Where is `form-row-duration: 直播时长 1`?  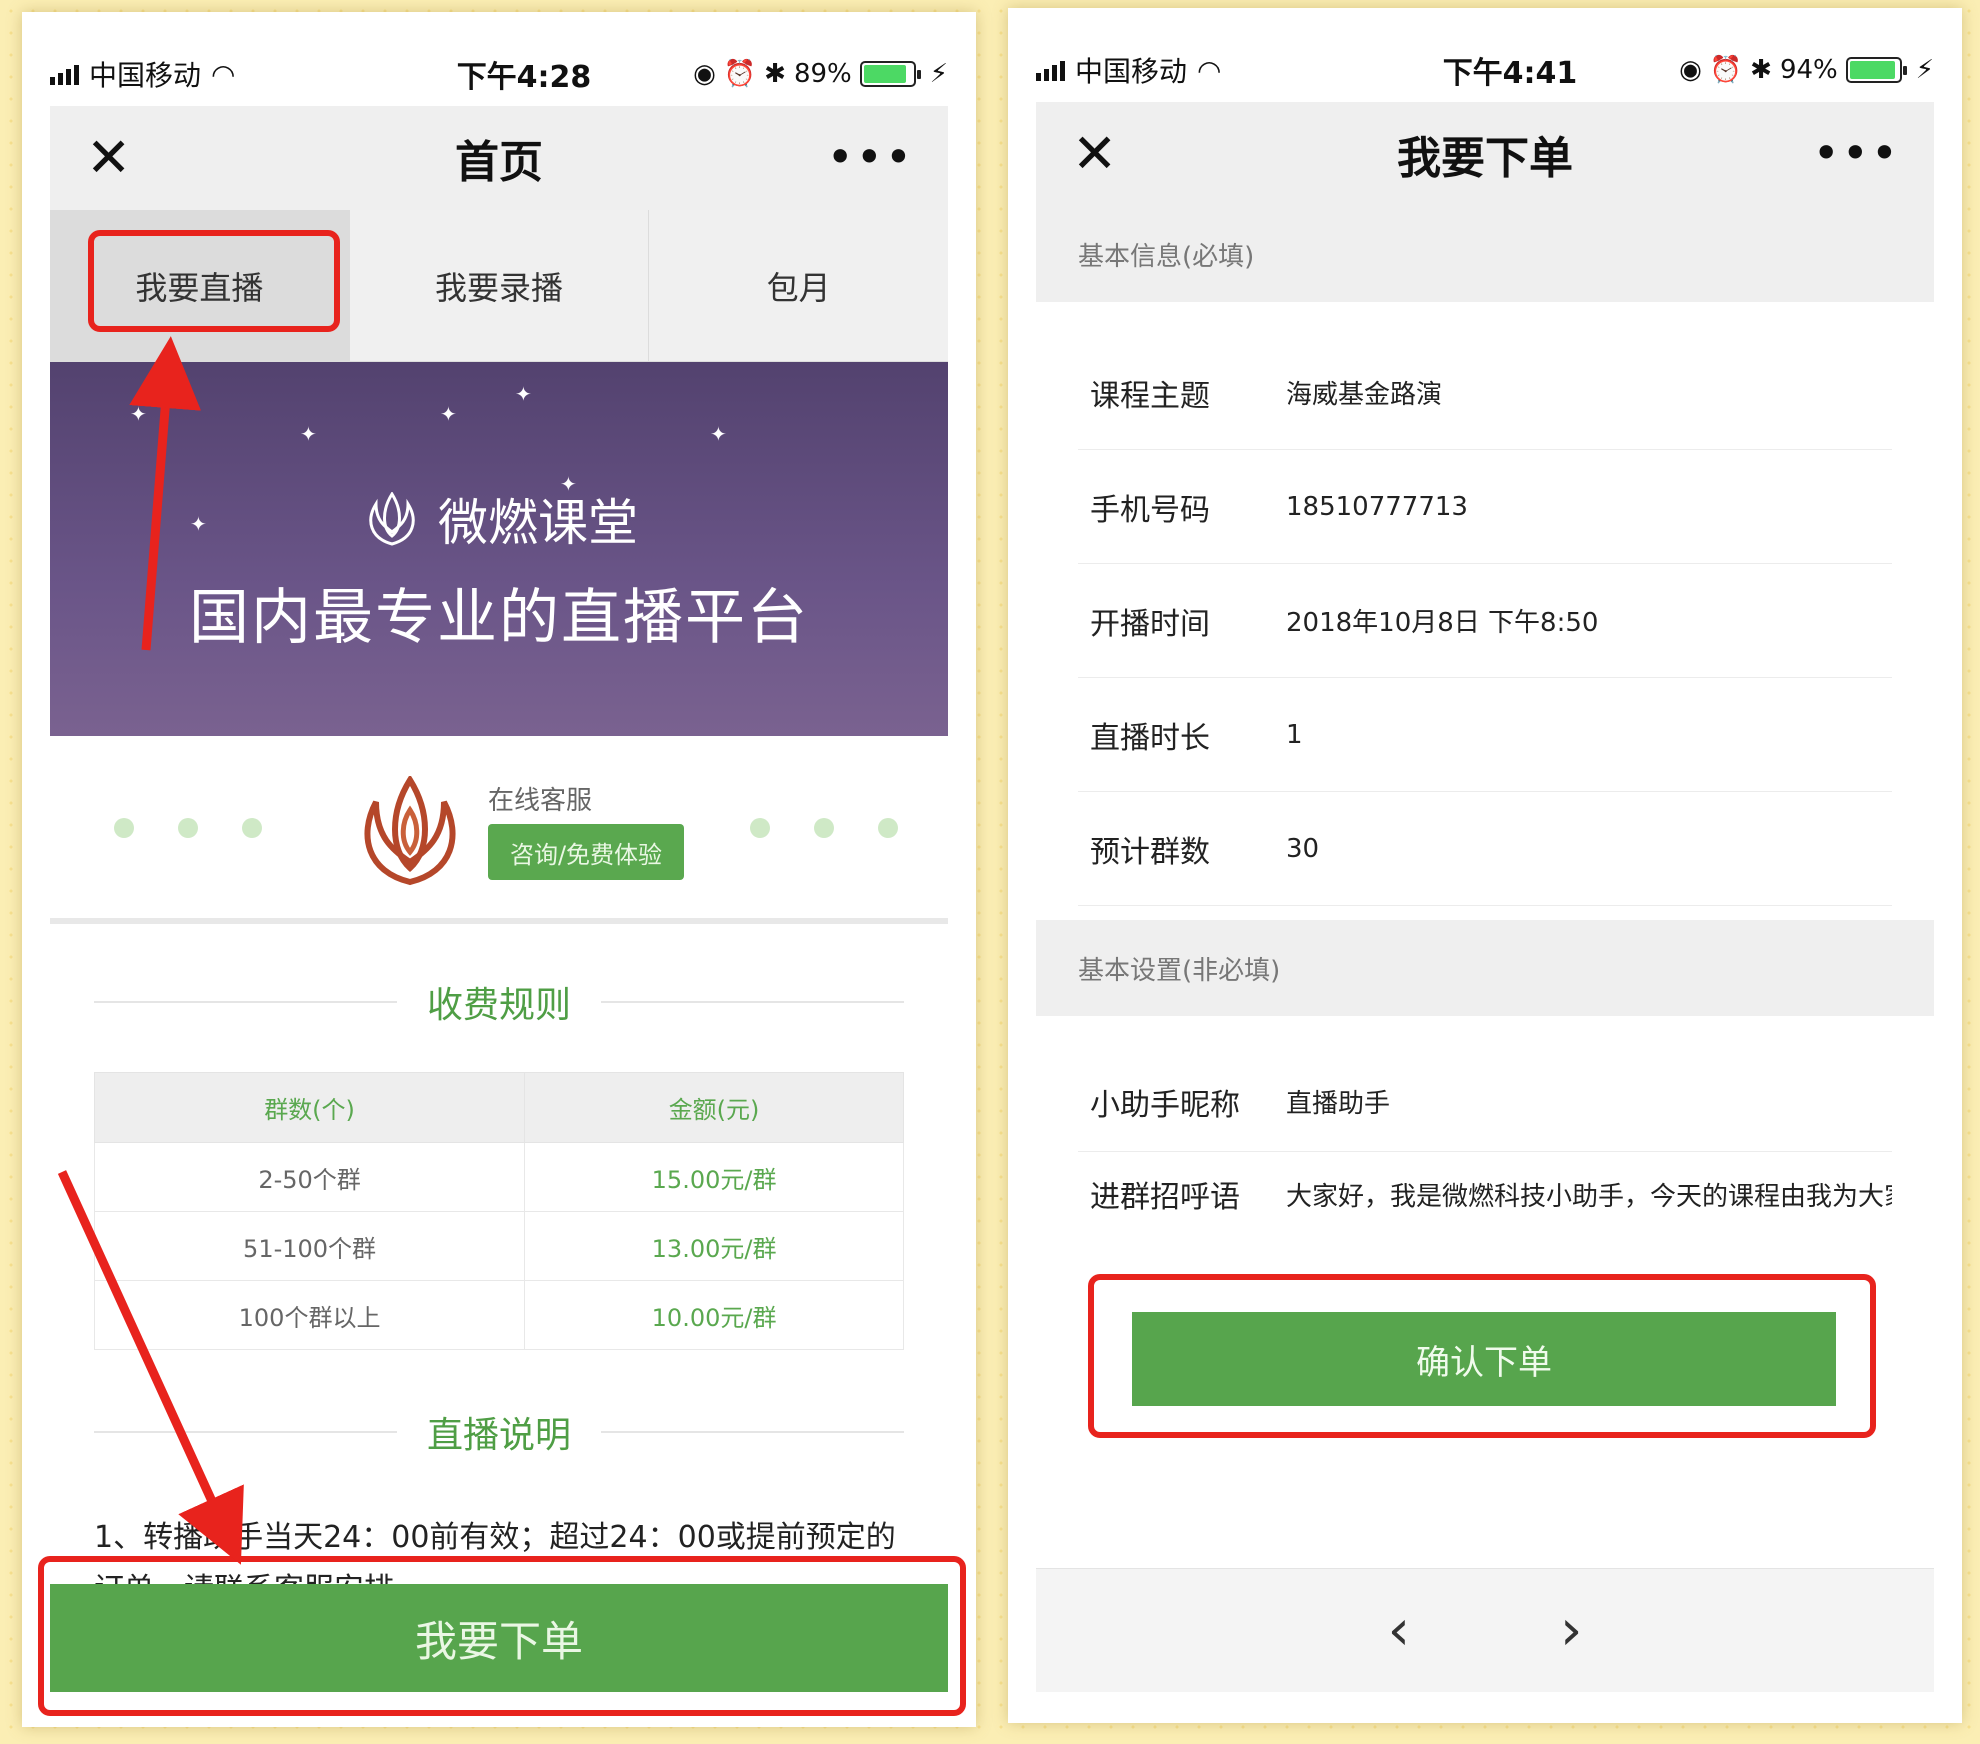
form-row-duration: 直播时长 1 is located at coordinates (1485, 735).